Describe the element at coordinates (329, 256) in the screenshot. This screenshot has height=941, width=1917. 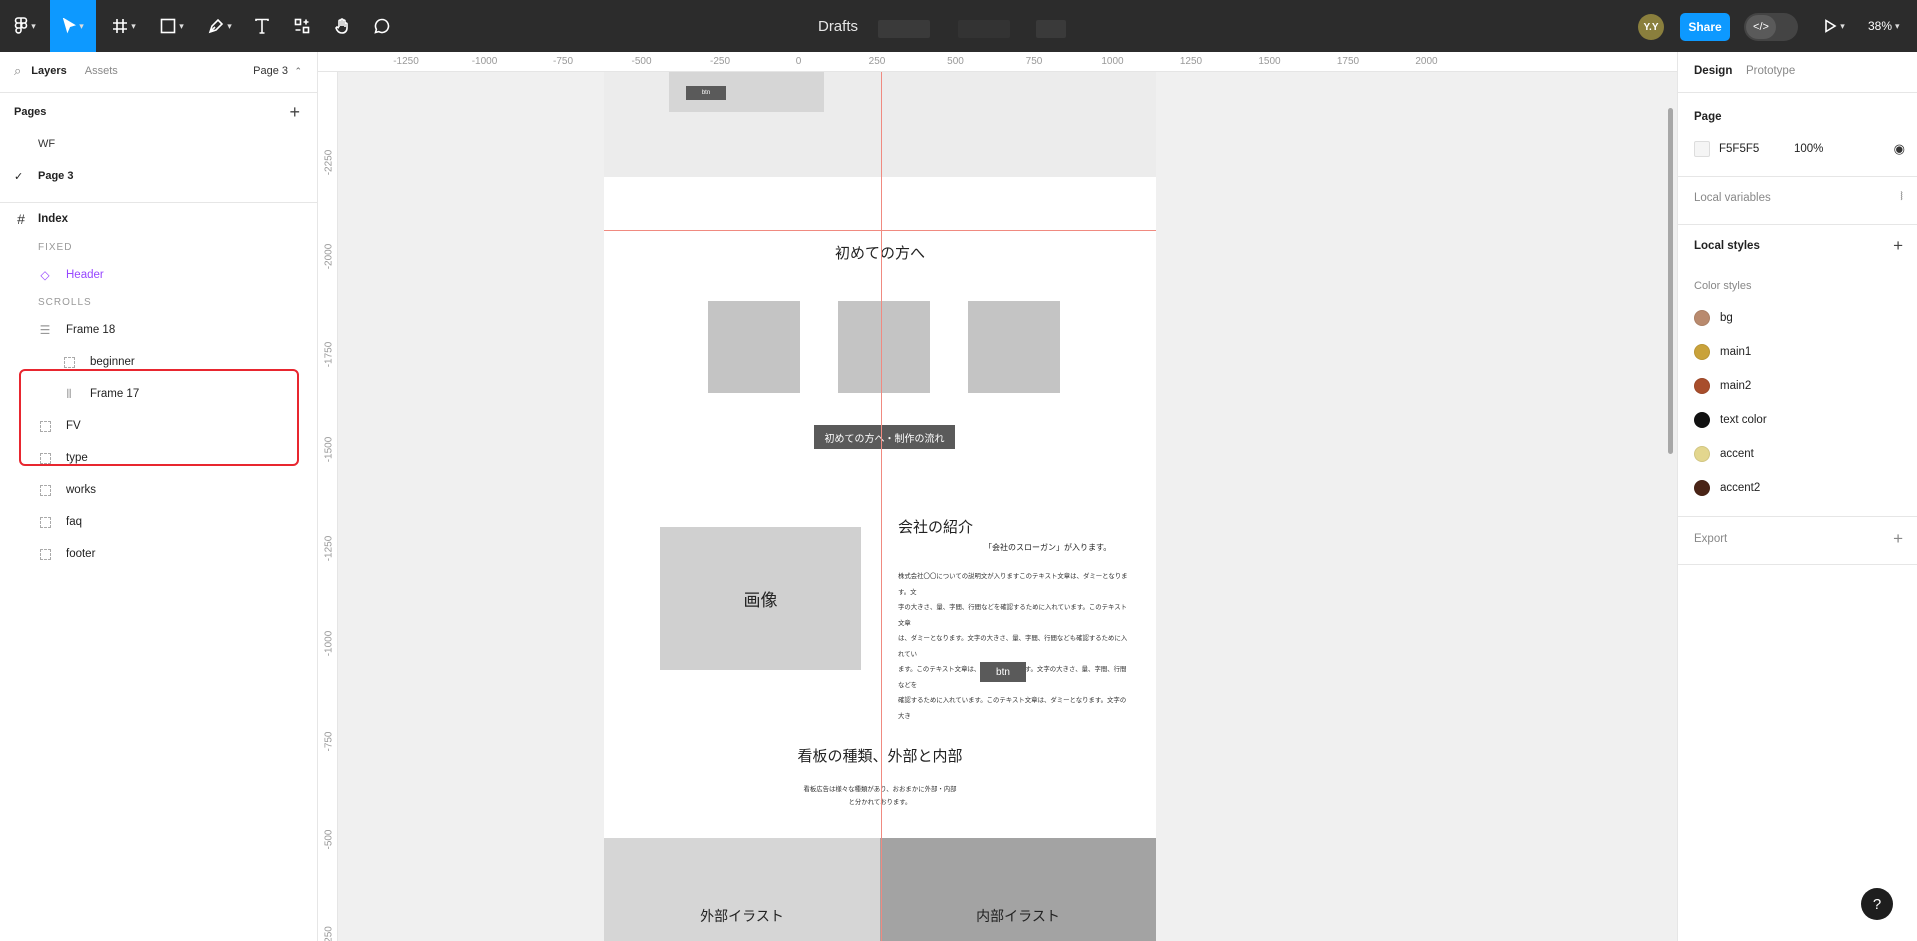
I see `ruler-tick-label: -2000` at that location.